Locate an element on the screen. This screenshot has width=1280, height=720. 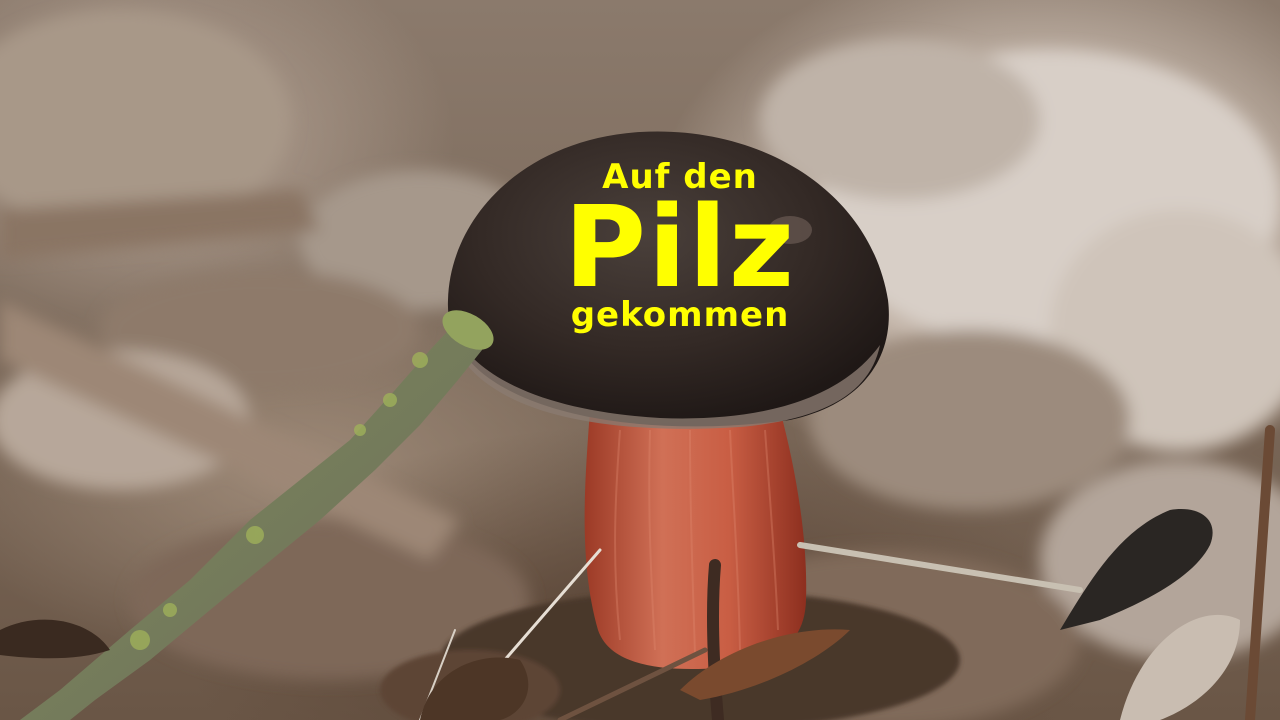
title-overlay: Auf den Pilz gekommen is located at coordinates (680, 246).